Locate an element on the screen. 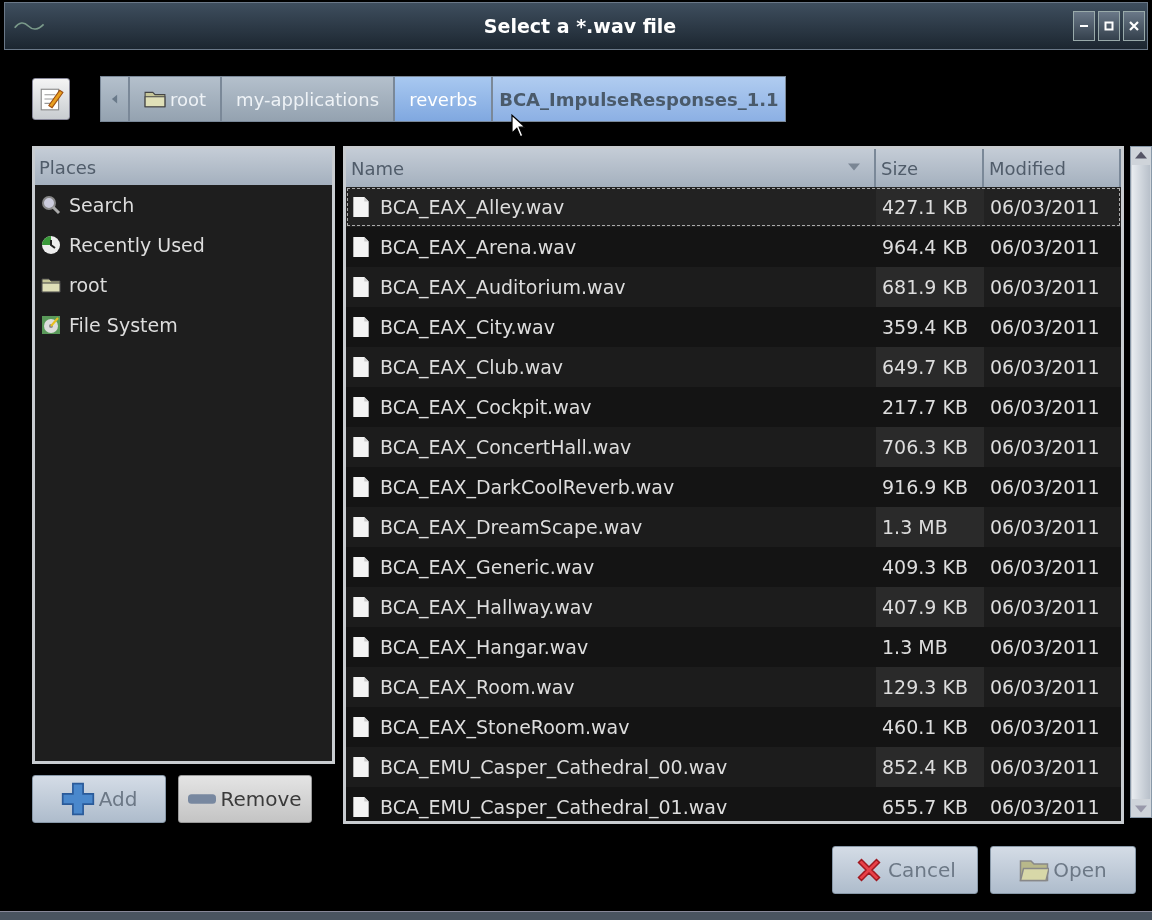 The height and width of the screenshot is (920, 1152). maximize-icon is located at coordinates (1109, 26).